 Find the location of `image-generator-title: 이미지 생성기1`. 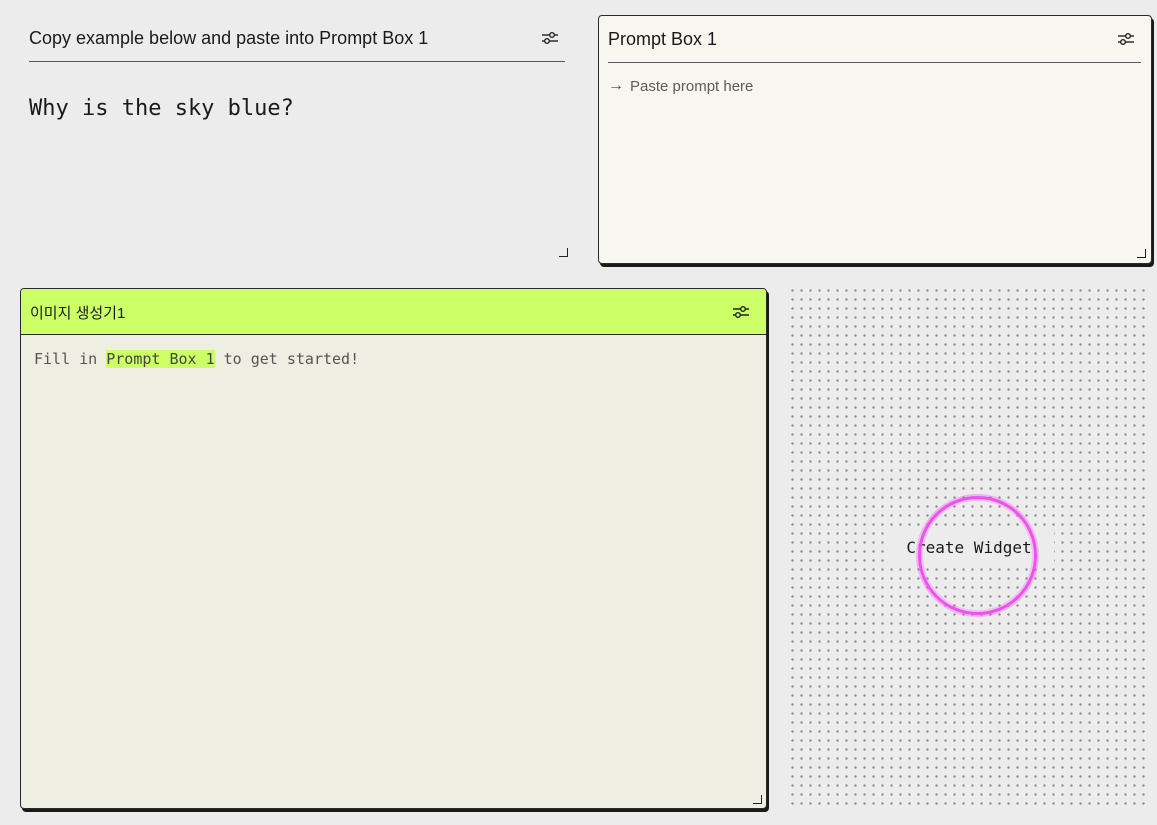

image-generator-title: 이미지 생성기1 is located at coordinates (78, 313).